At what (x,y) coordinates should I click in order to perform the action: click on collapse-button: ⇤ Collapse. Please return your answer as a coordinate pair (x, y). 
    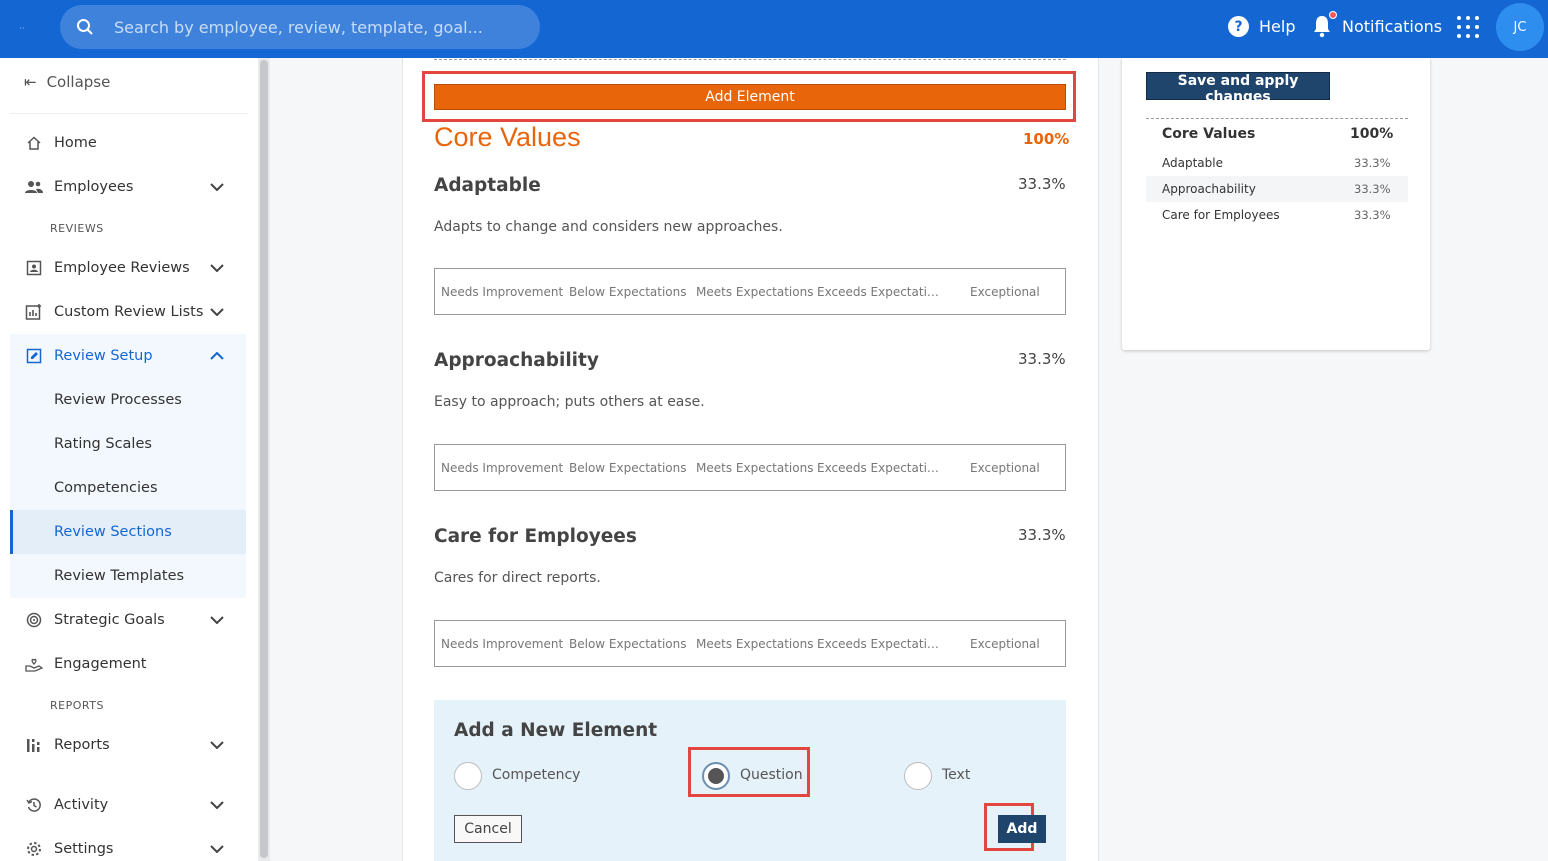
    Looking at the image, I should click on (67, 82).